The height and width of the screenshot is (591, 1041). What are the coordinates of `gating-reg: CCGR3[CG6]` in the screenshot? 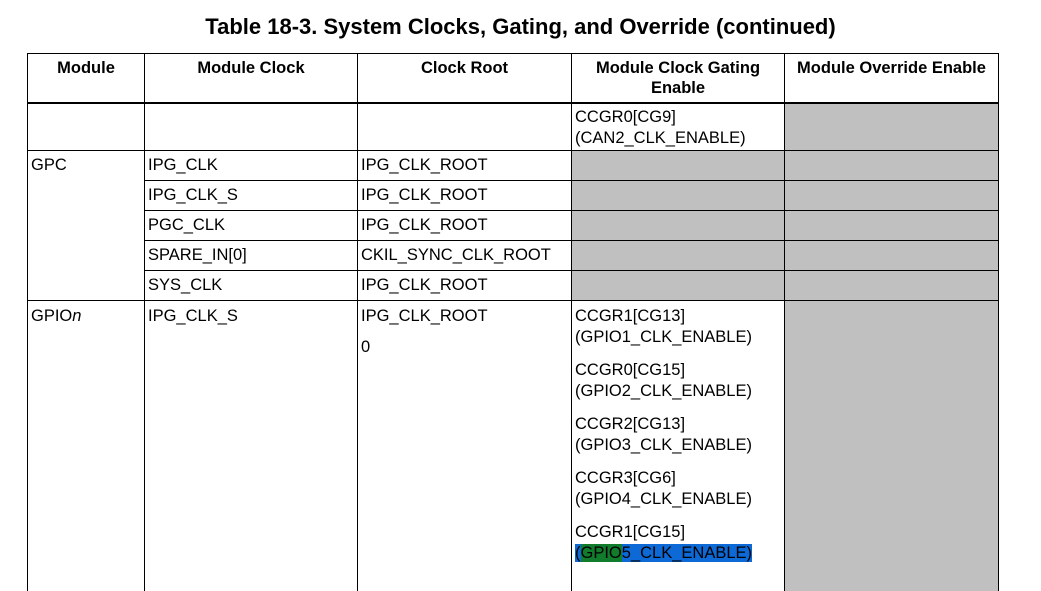 It's located at (625, 478).